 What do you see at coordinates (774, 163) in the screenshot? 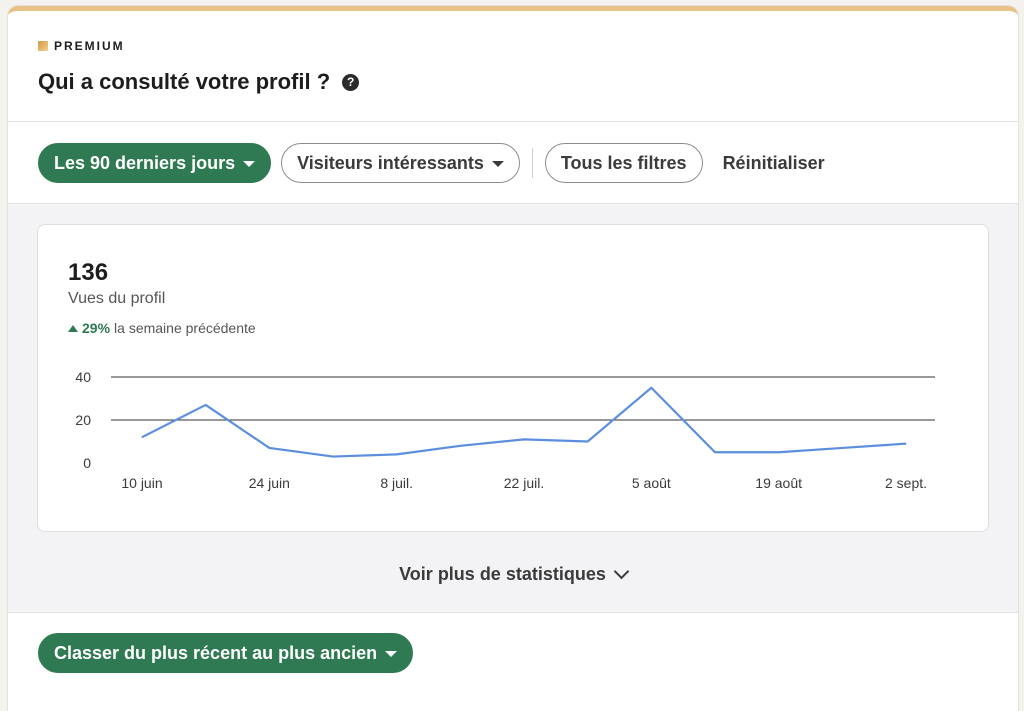
I see `reset-button: Réinitialiser` at bounding box center [774, 163].